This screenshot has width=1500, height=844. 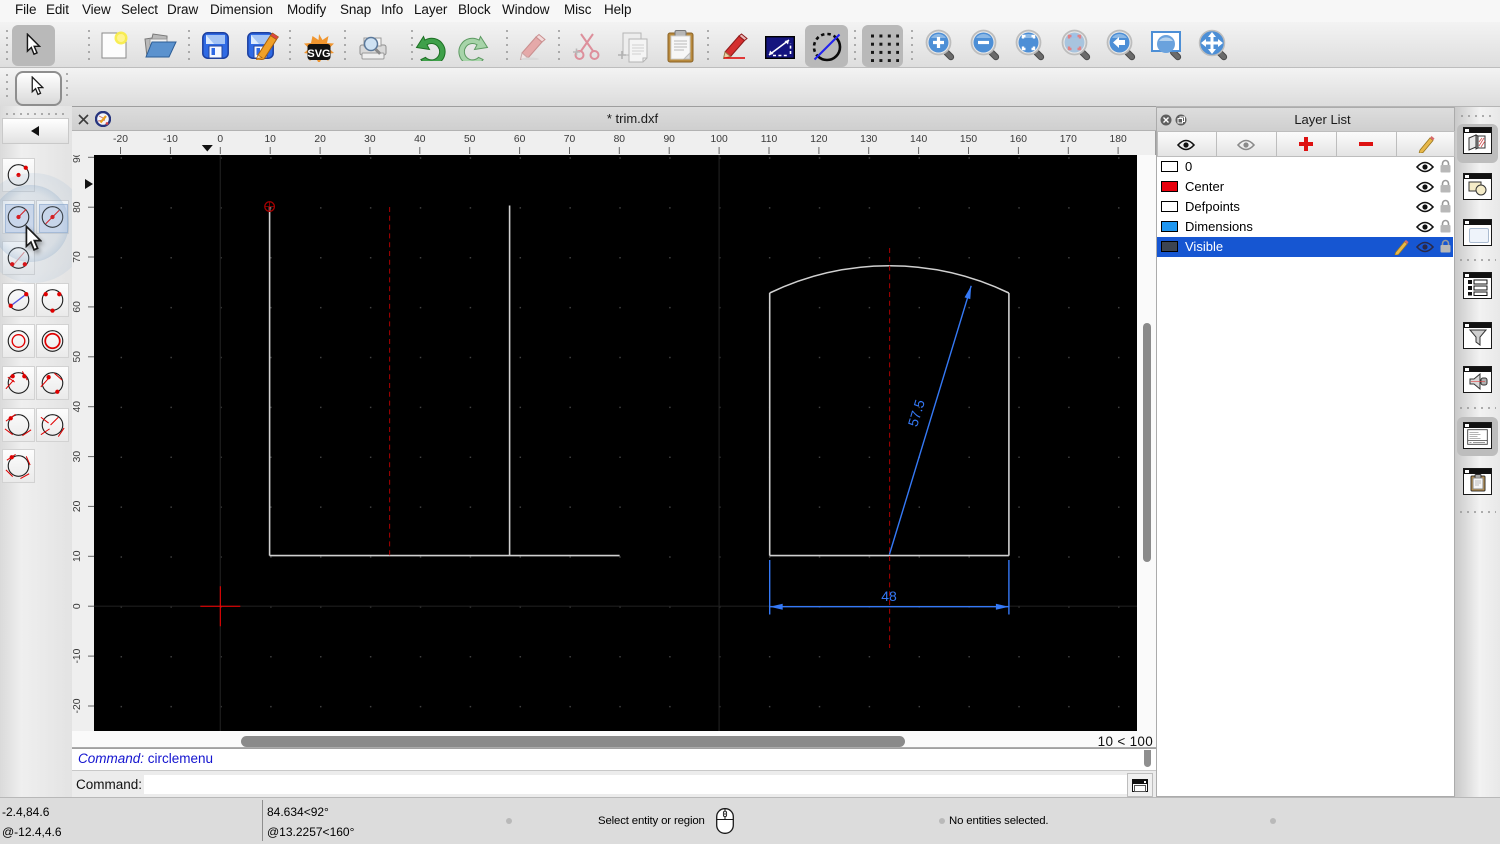 What do you see at coordinates (968, 139) in the screenshot?
I see `svg-text: 150` at bounding box center [968, 139].